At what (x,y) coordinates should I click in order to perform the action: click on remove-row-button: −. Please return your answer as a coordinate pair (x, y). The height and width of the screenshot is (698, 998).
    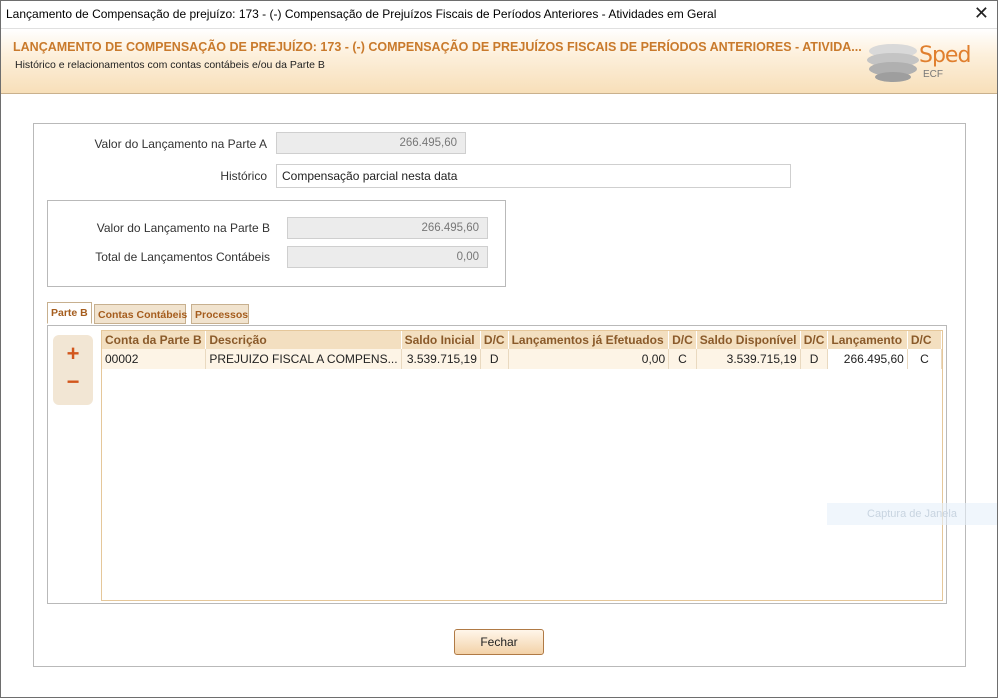
    Looking at the image, I should click on (73, 383).